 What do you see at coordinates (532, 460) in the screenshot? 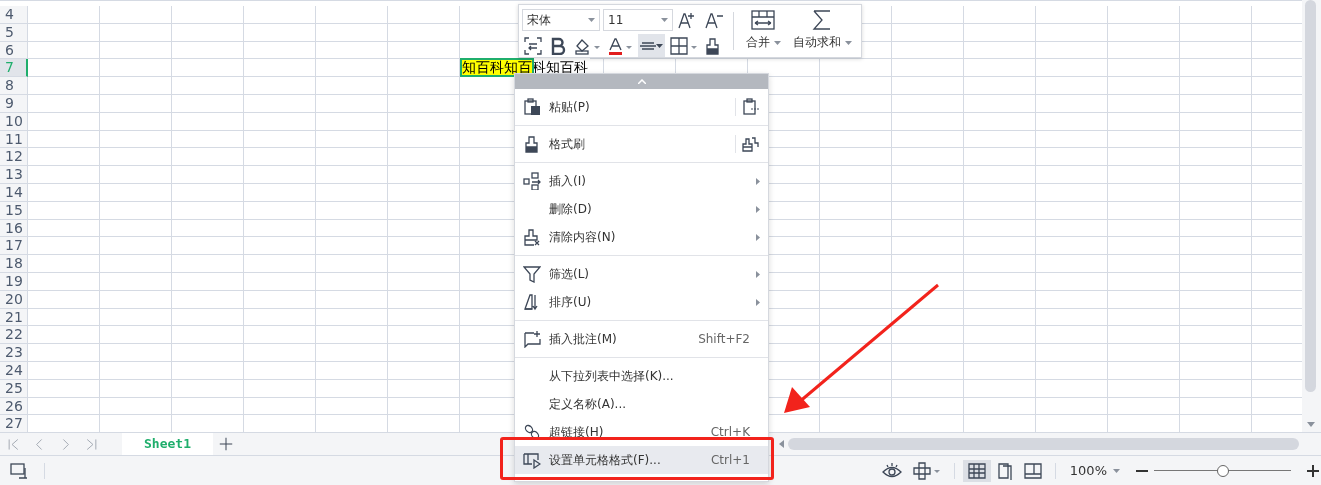
I see `format-cells-icon` at bounding box center [532, 460].